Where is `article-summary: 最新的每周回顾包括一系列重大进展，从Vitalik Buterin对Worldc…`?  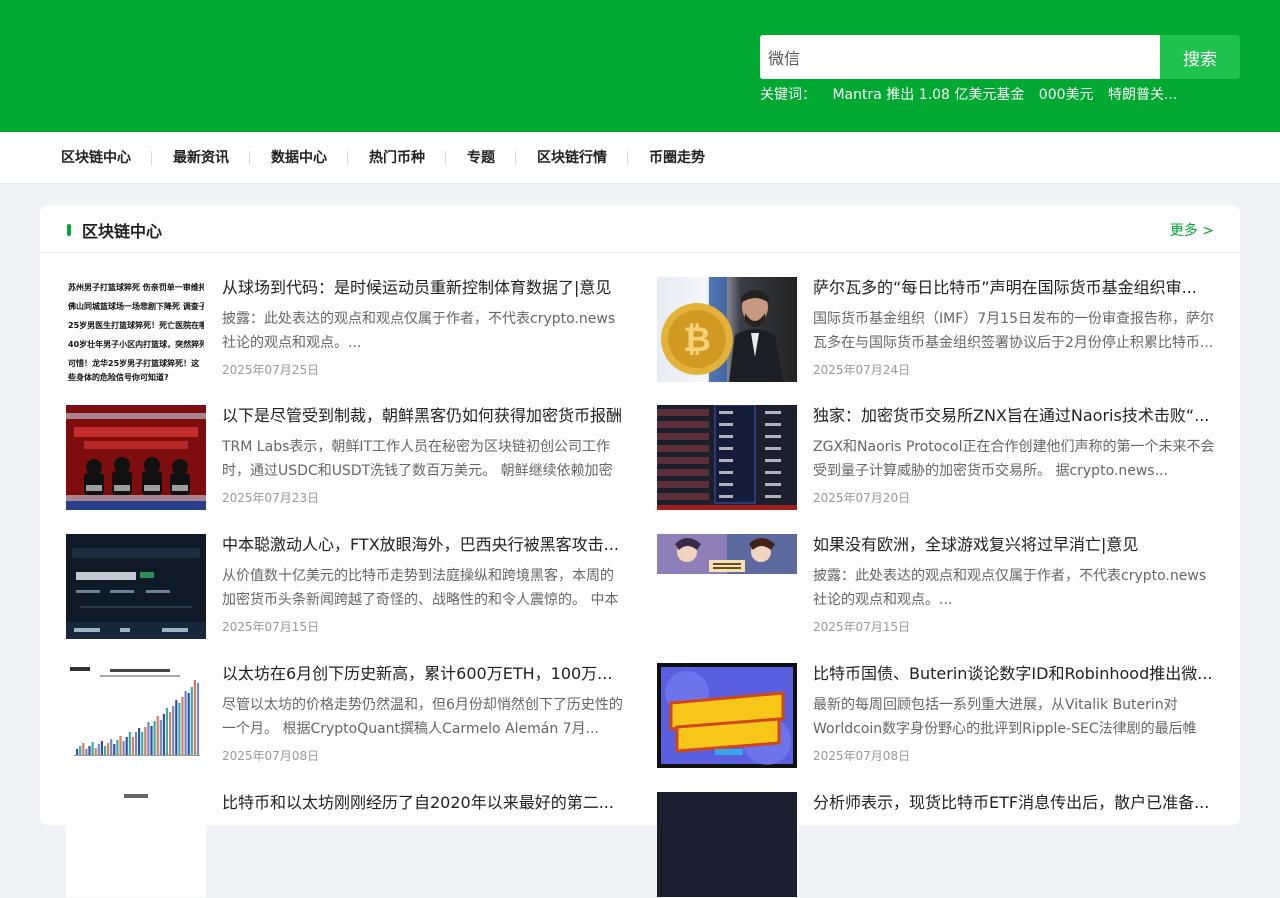
article-summary: 最新的每周回顾包括一系列重大进展，从Vitalik Buterin对Worldc… is located at coordinates (1005, 717).